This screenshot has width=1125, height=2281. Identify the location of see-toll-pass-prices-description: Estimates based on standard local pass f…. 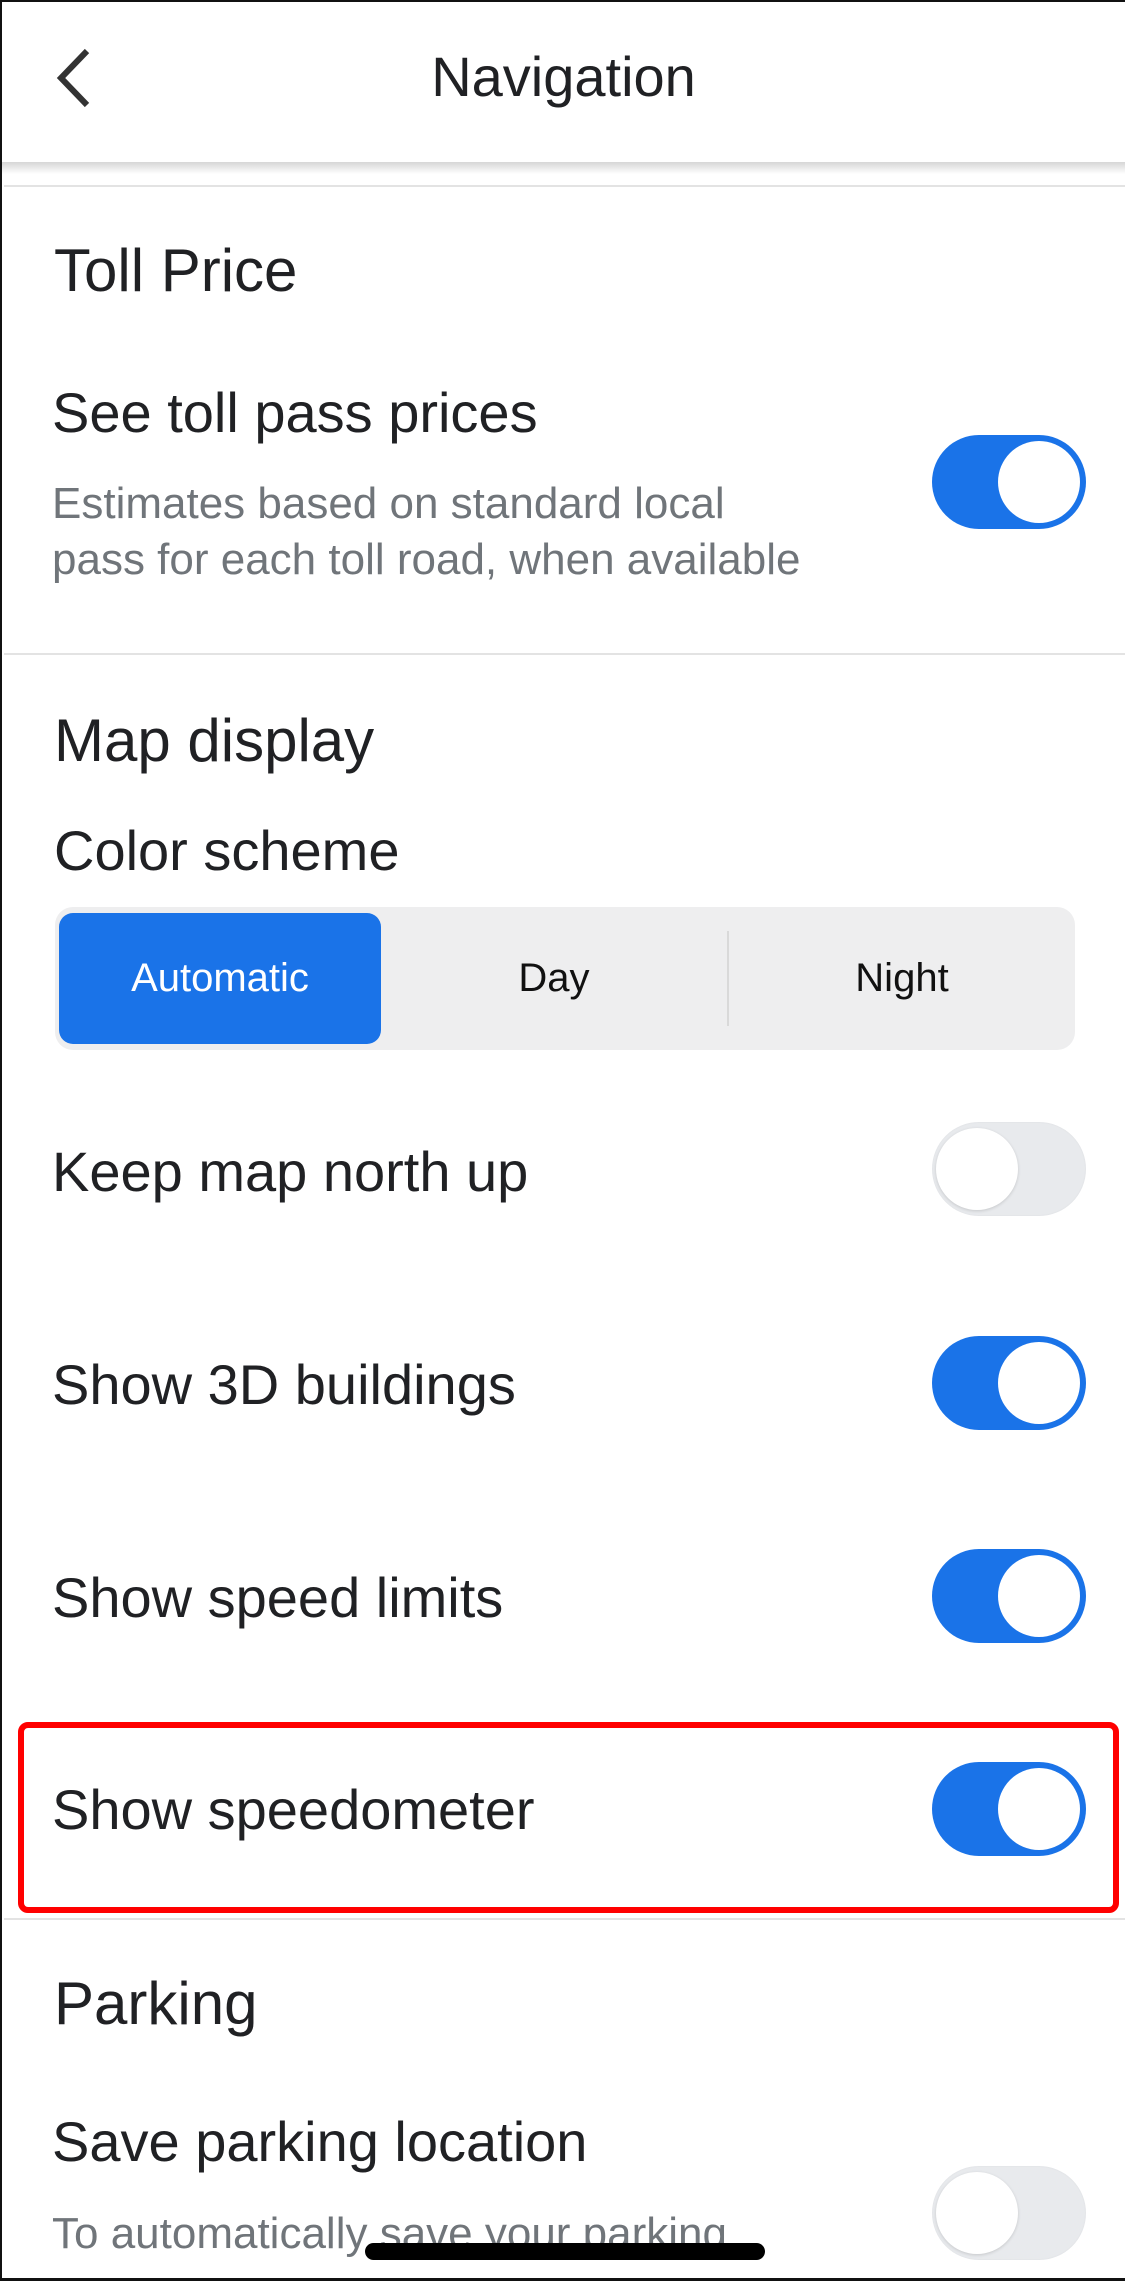
(482, 532).